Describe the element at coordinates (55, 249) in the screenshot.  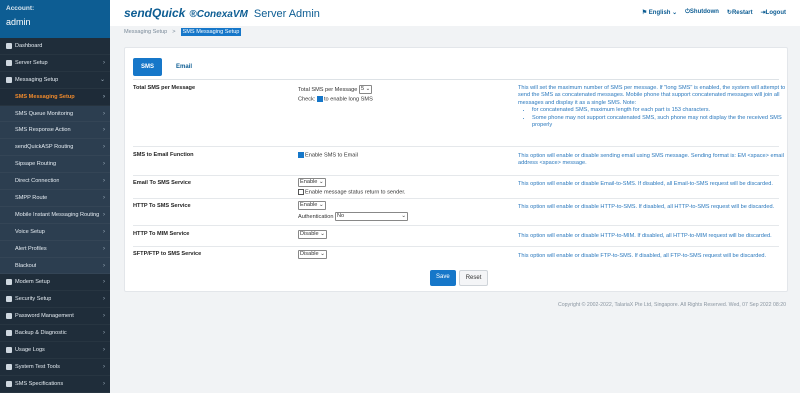
I see `sidebar-item-alert-profiles: Alert Profiles ›` at that location.